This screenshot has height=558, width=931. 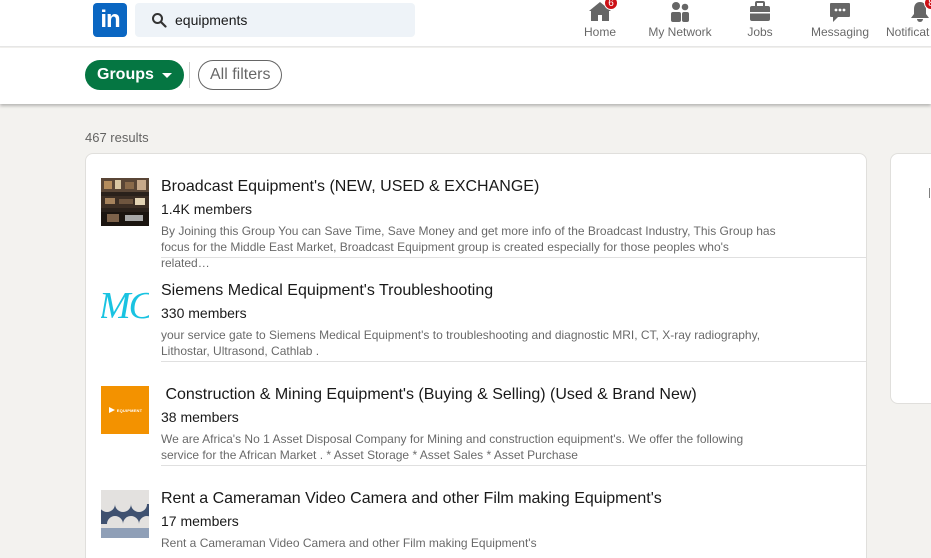 I want to click on linkedin-logo: in, so click(x=110, y=20).